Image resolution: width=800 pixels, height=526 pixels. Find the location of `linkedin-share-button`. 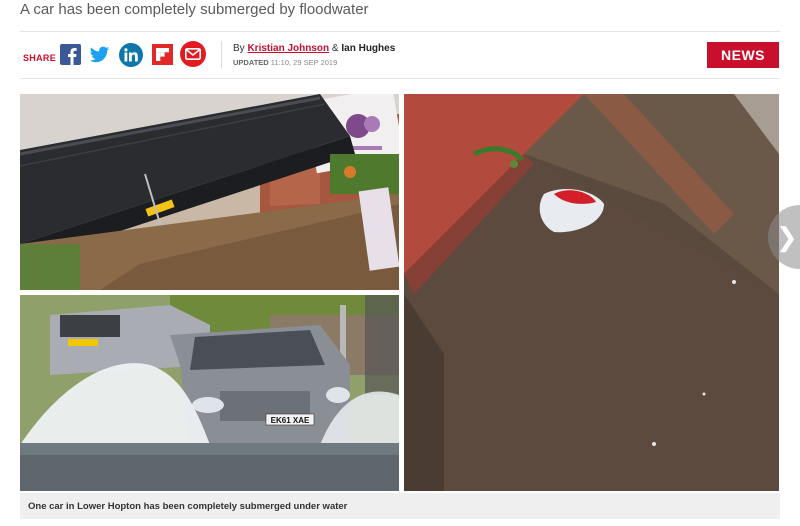

linkedin-share-button is located at coordinates (131, 55).